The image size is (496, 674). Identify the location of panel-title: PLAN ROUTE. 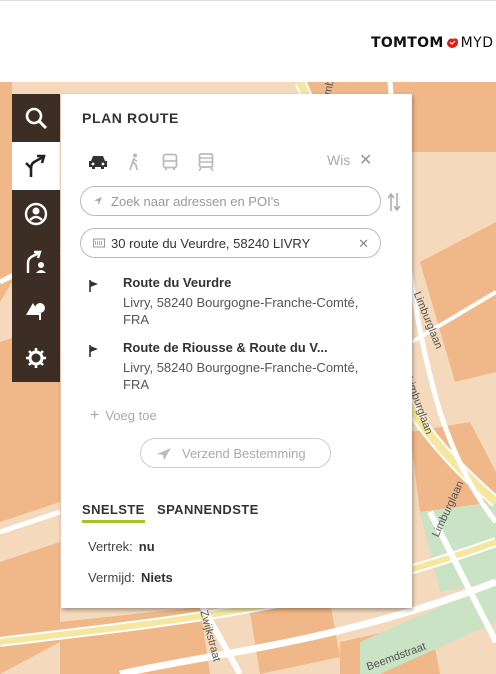
(130, 118).